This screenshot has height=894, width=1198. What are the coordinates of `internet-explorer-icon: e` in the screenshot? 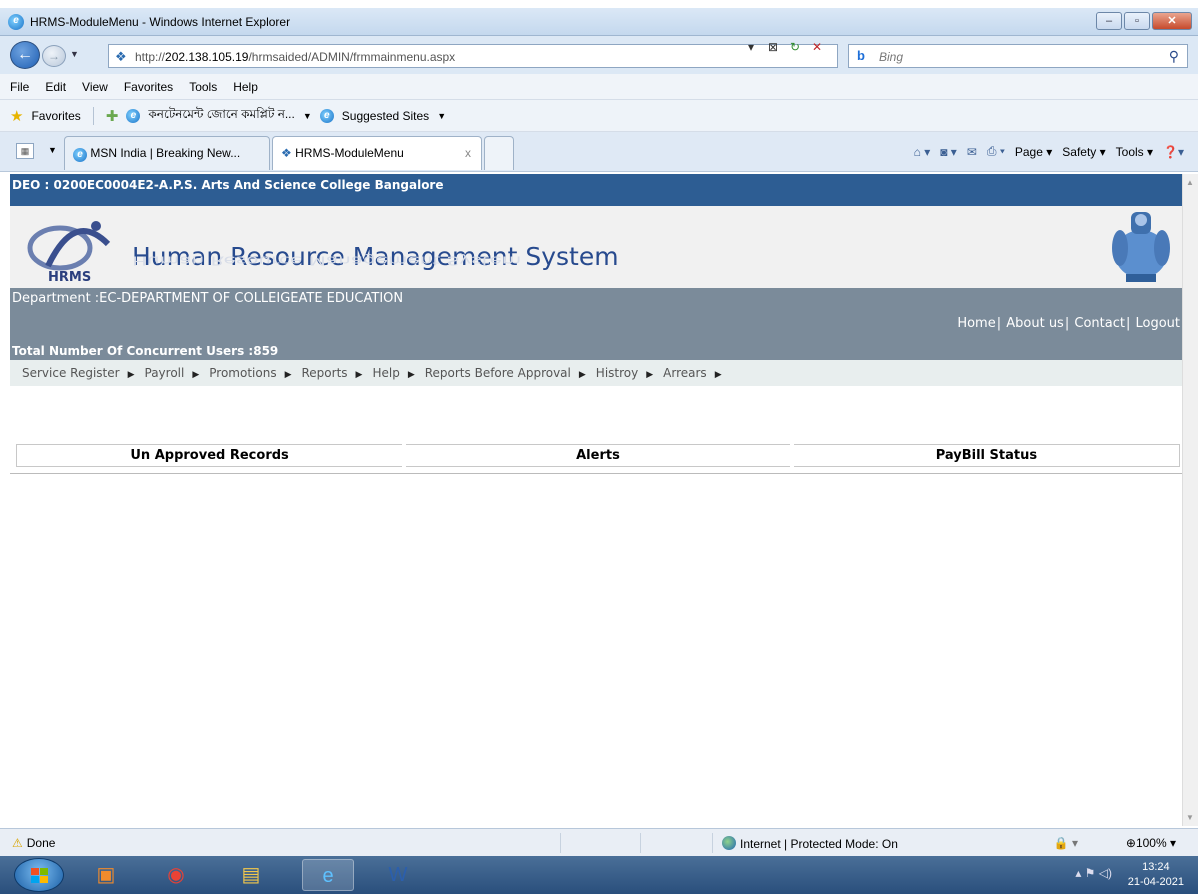 It's located at (16, 22).